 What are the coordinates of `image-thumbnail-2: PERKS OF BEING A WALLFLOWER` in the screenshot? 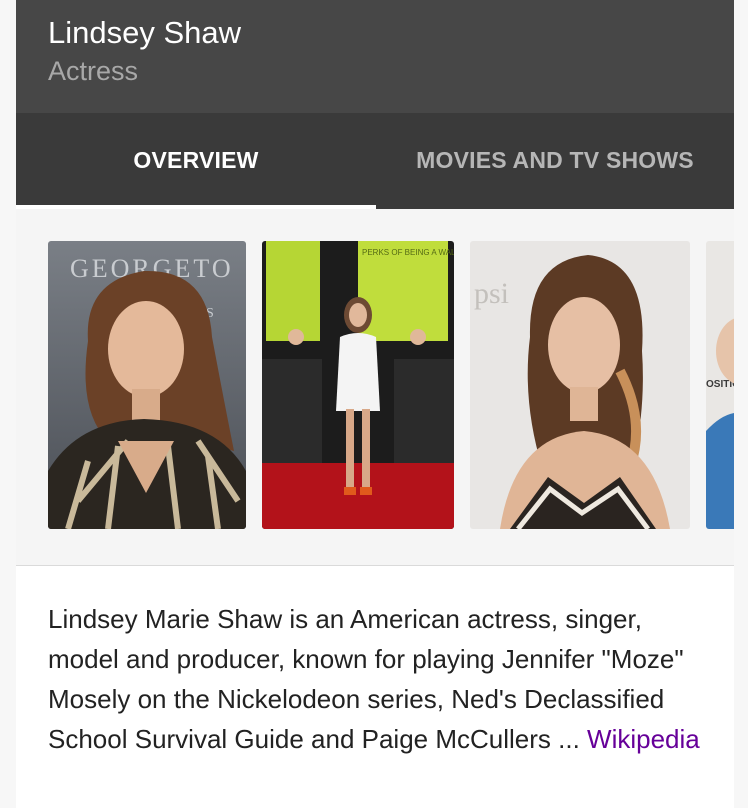 It's located at (358, 385).